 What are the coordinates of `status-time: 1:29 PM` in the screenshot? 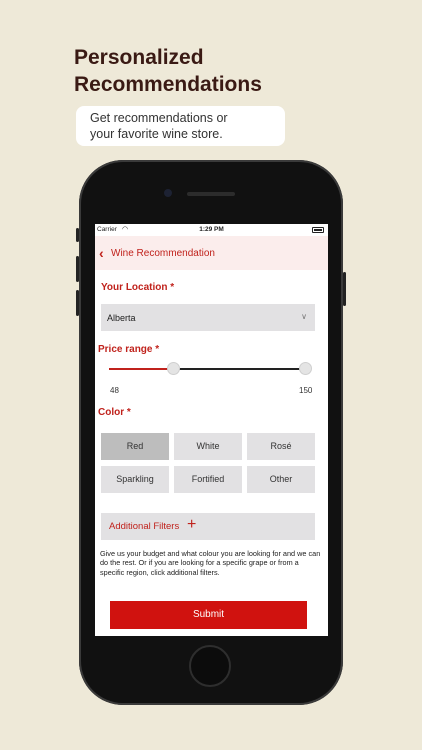 It's located at (211, 229).